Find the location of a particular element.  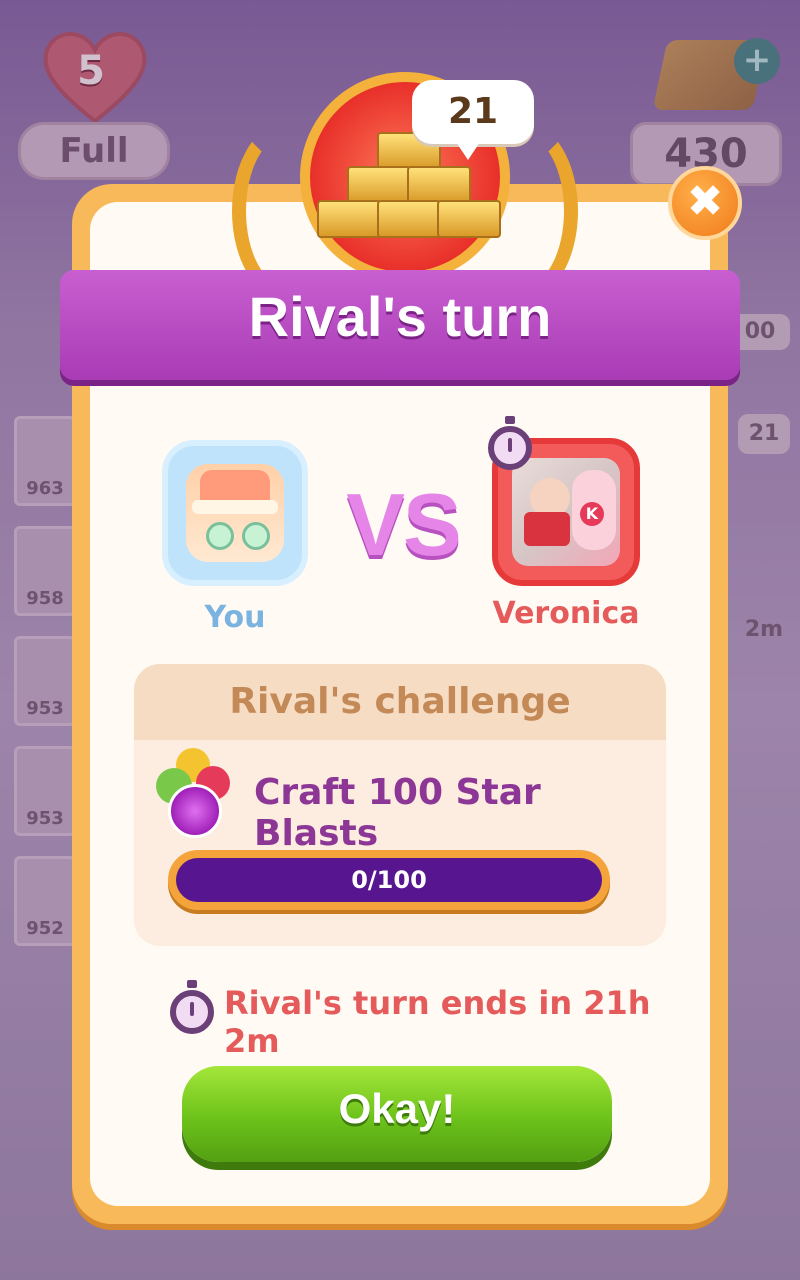

challenge-header: Rival's challenge is located at coordinates (400, 702).